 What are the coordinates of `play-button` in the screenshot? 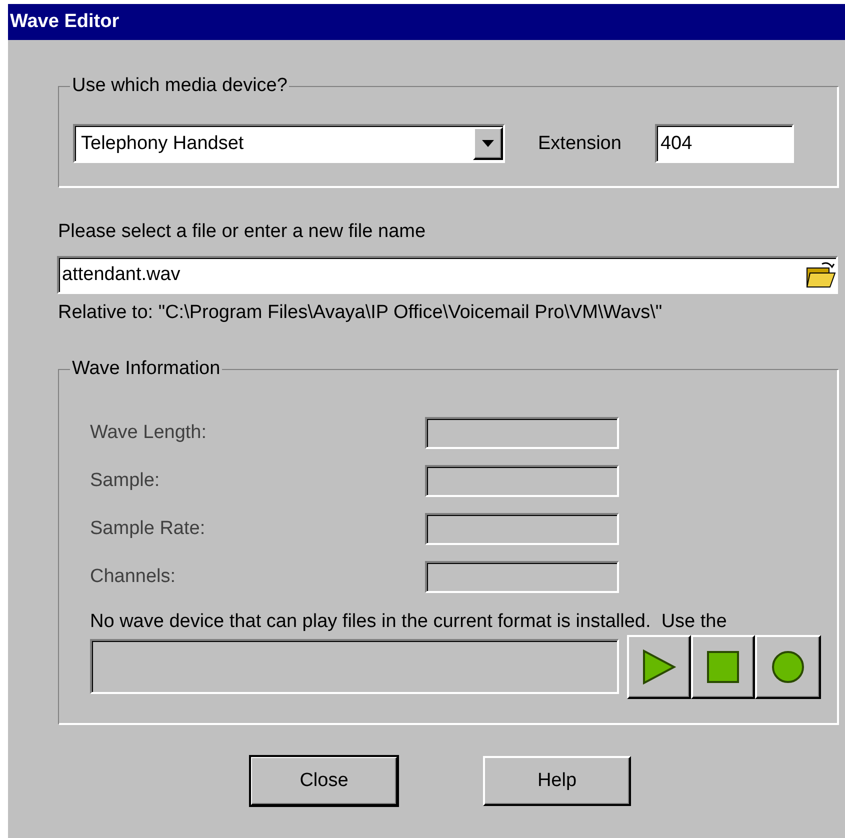 It's located at (659, 667).